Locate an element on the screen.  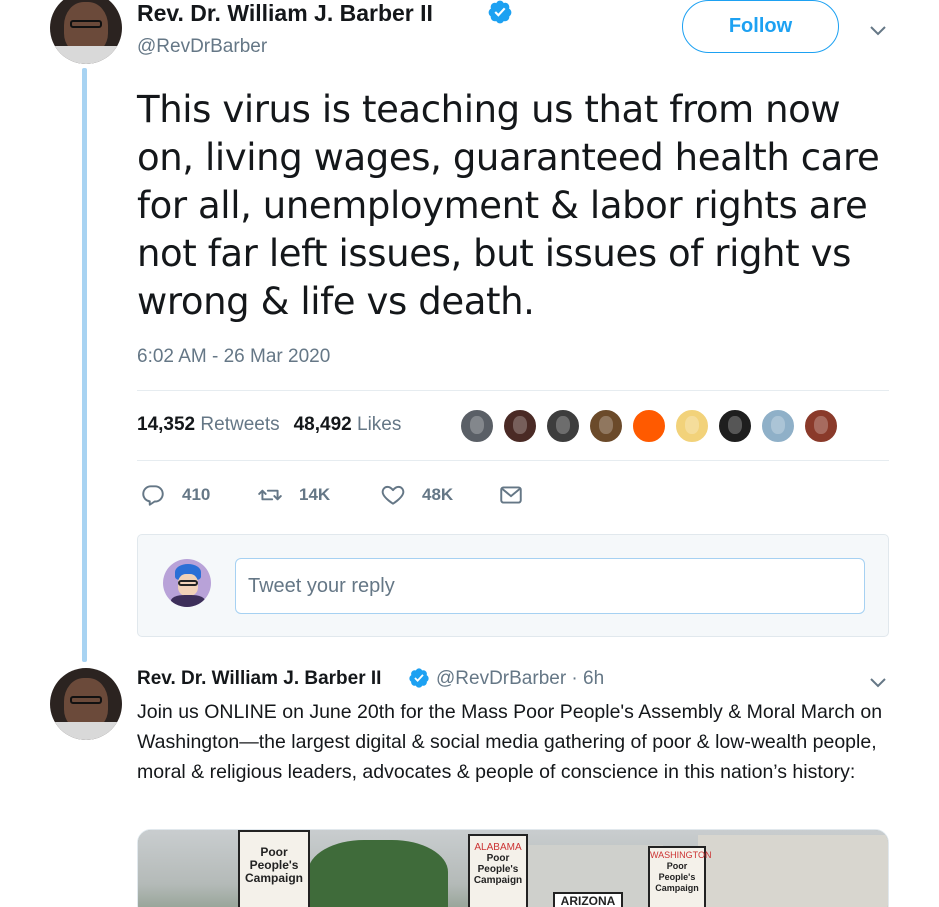
engagement-stats: 14,352 Retweets 48,492 Likes is located at coordinates (269, 425).